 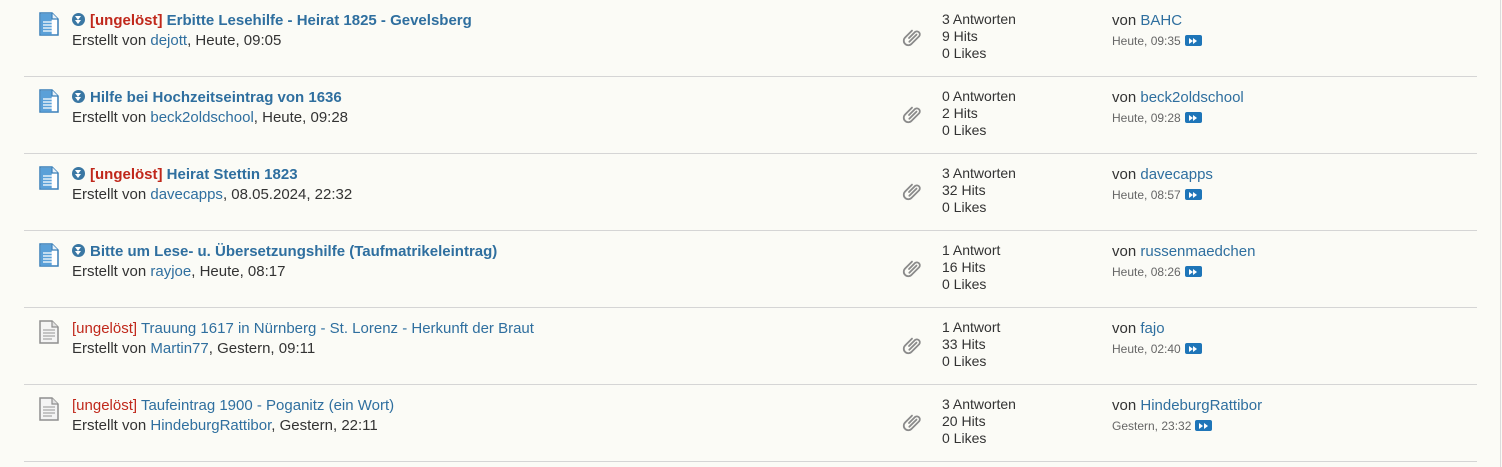 I want to click on thread-title-link: Heirat Stettin 1823, so click(x=232, y=174).